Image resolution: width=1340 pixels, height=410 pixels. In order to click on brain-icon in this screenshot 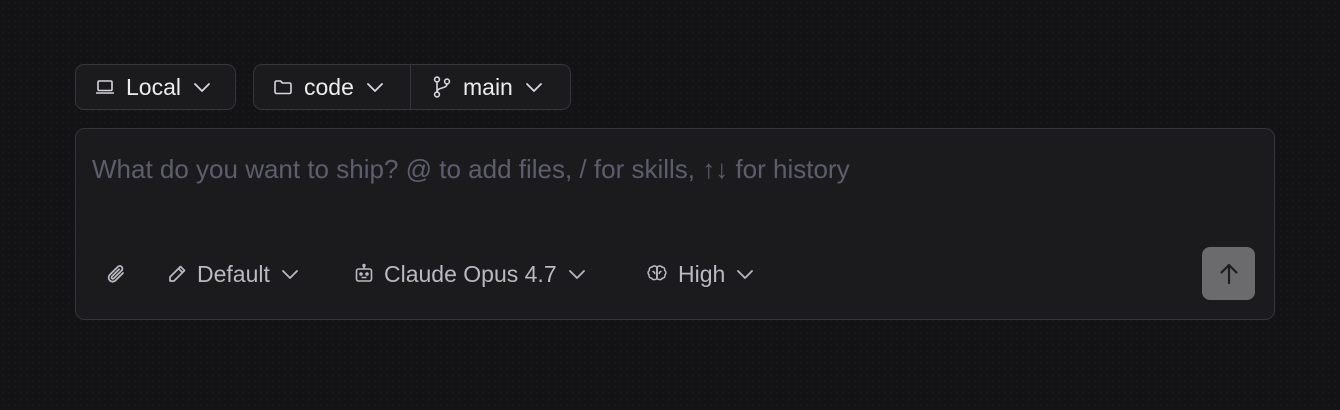, I will do `click(657, 274)`.